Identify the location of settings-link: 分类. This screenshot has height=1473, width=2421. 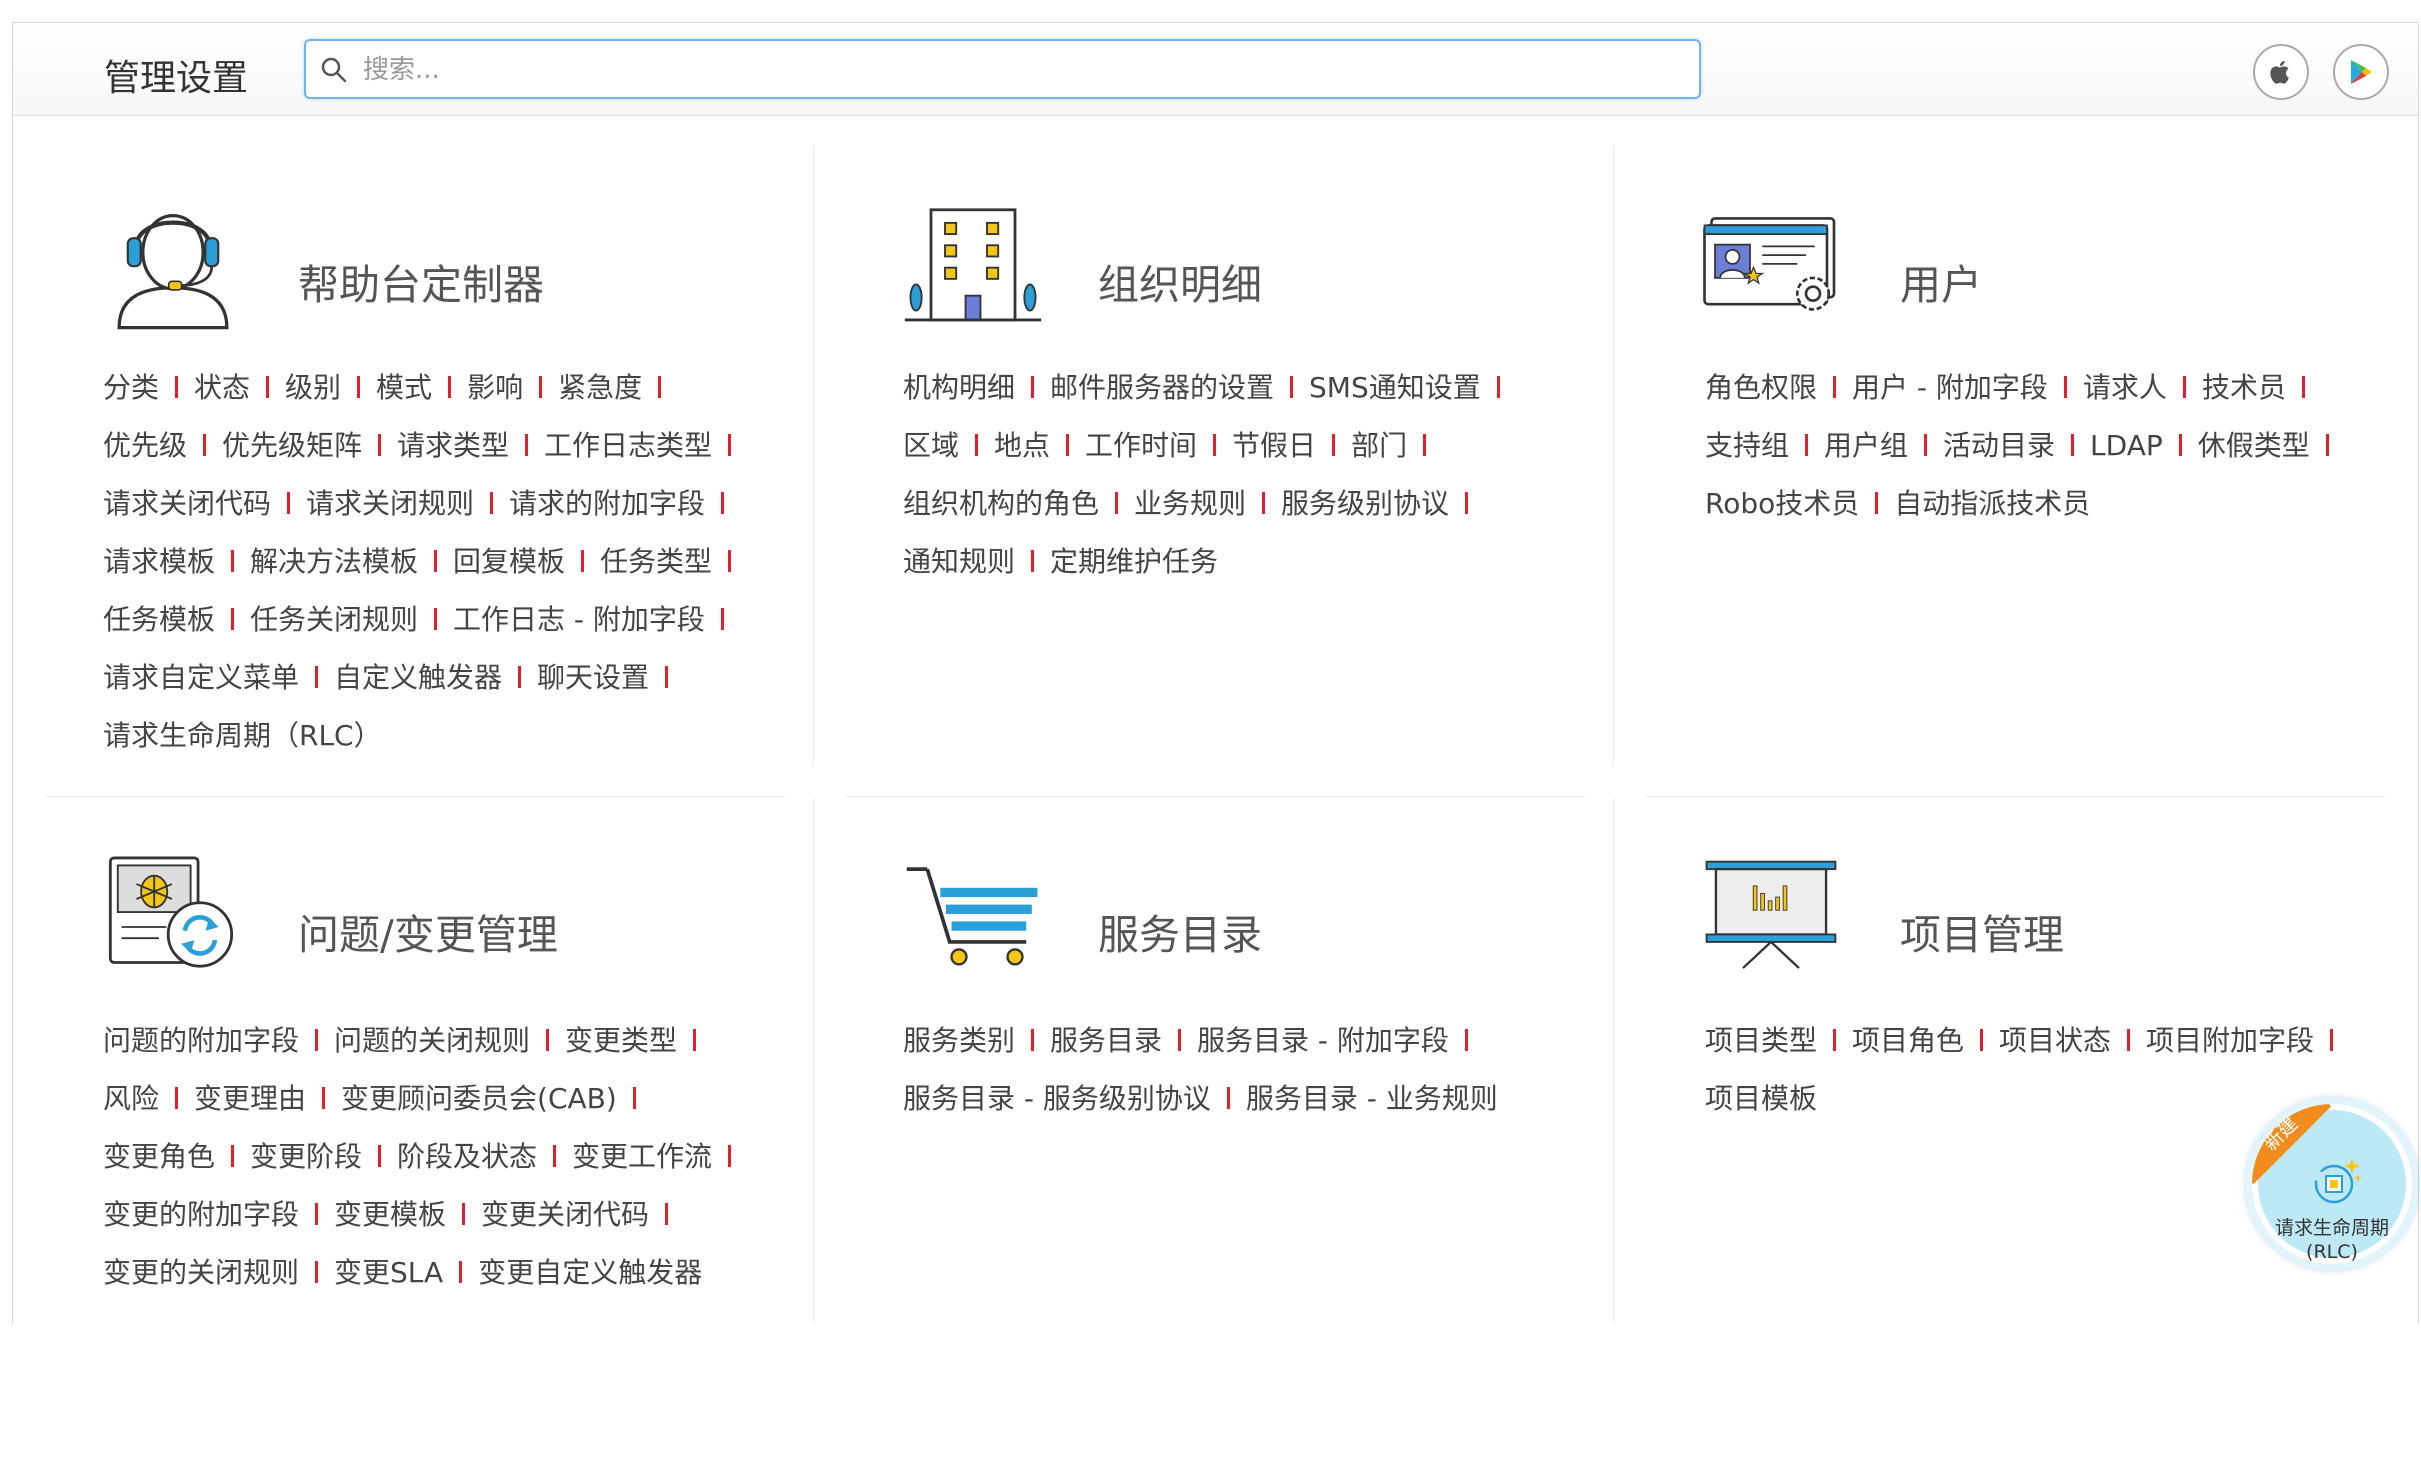
(131, 387).